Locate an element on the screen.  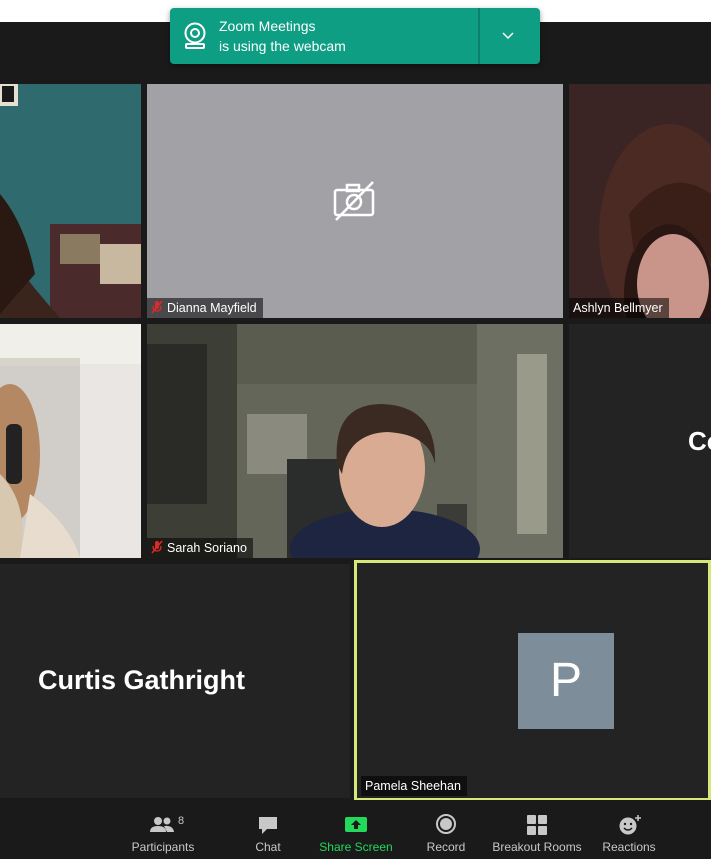
chat-label: Chat is located at coordinates (268, 847).